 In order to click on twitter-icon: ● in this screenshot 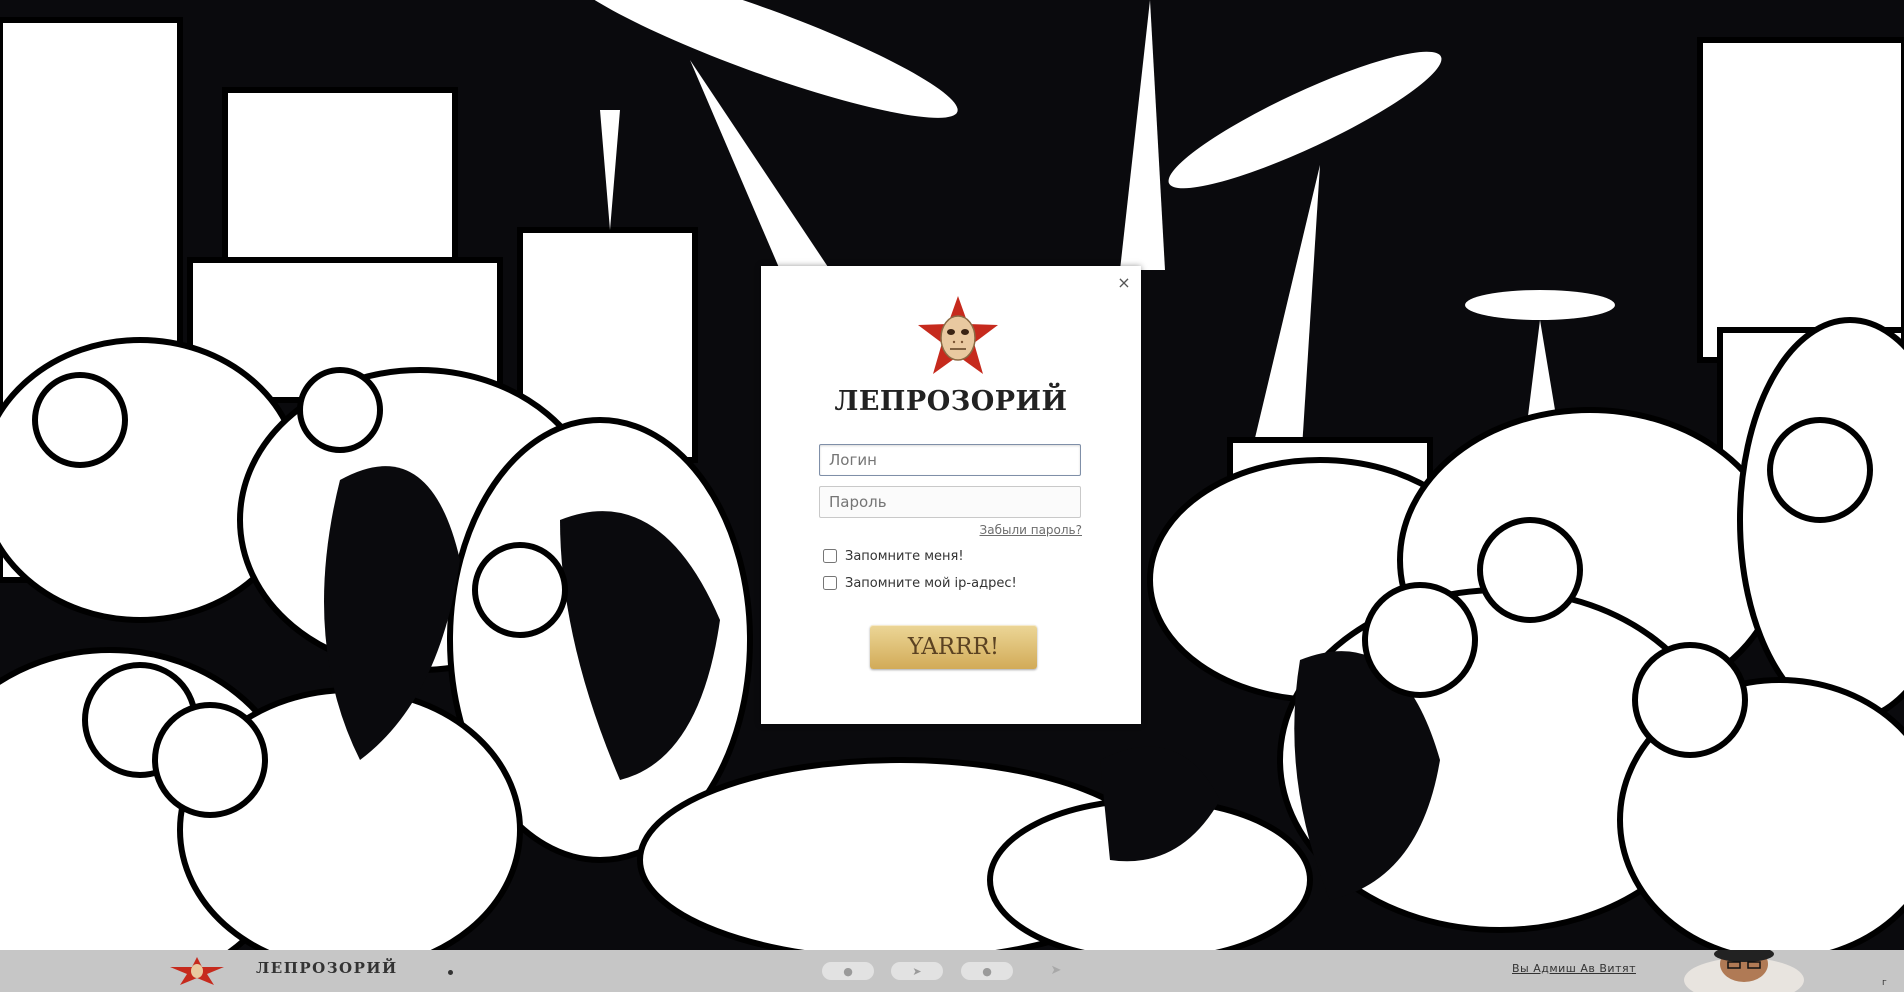, I will do `click(848, 971)`.